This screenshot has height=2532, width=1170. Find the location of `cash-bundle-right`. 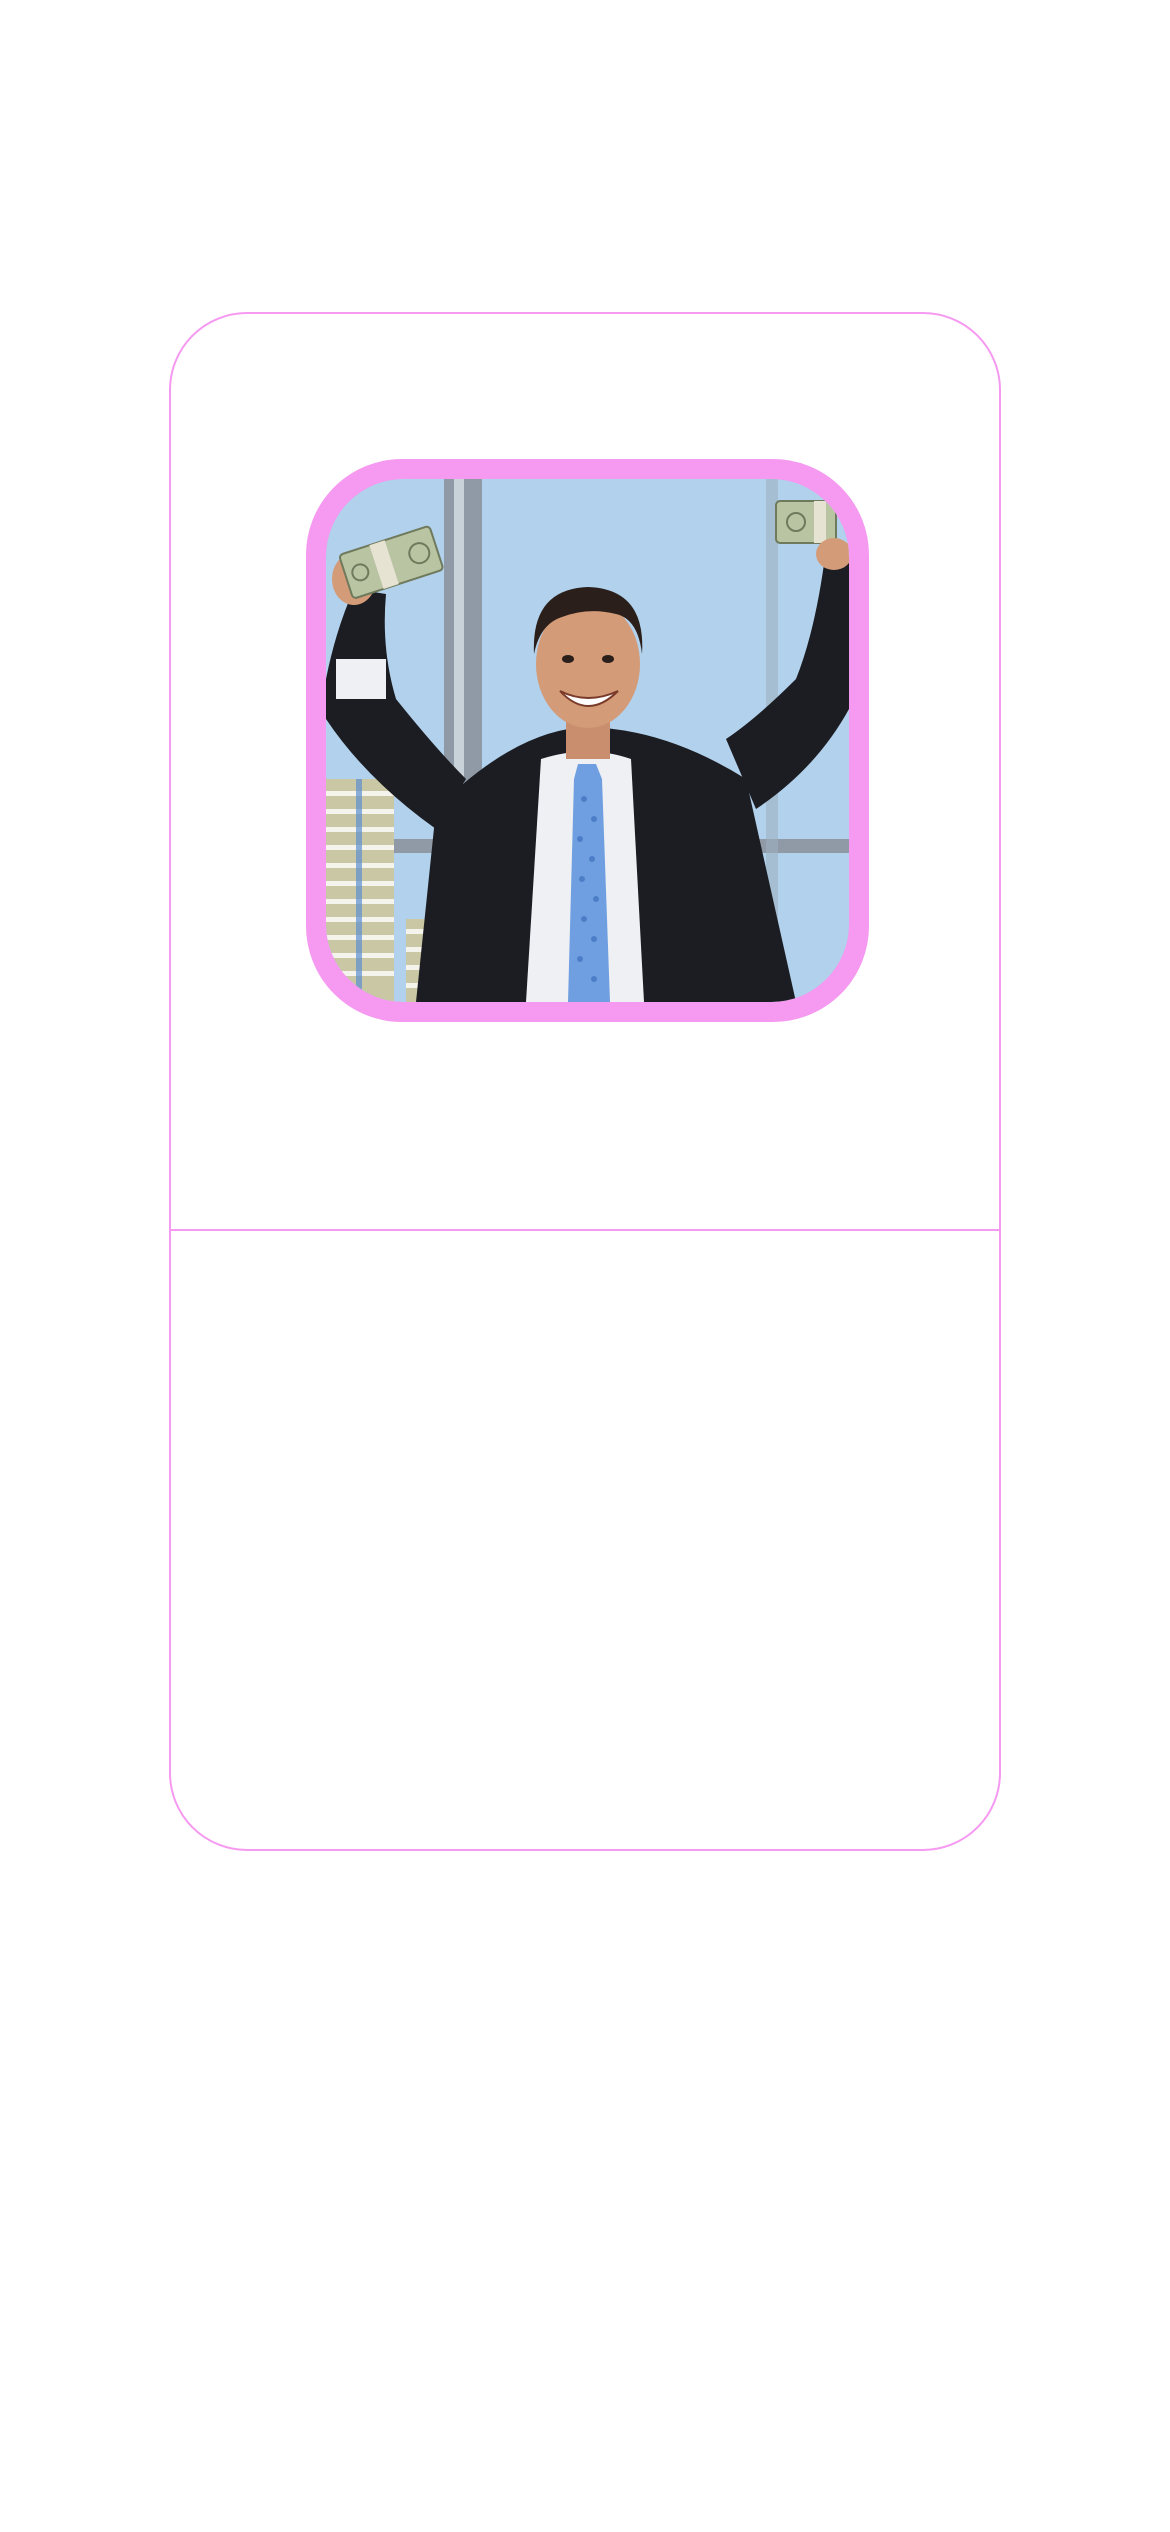

cash-bundle-right is located at coordinates (806, 522).